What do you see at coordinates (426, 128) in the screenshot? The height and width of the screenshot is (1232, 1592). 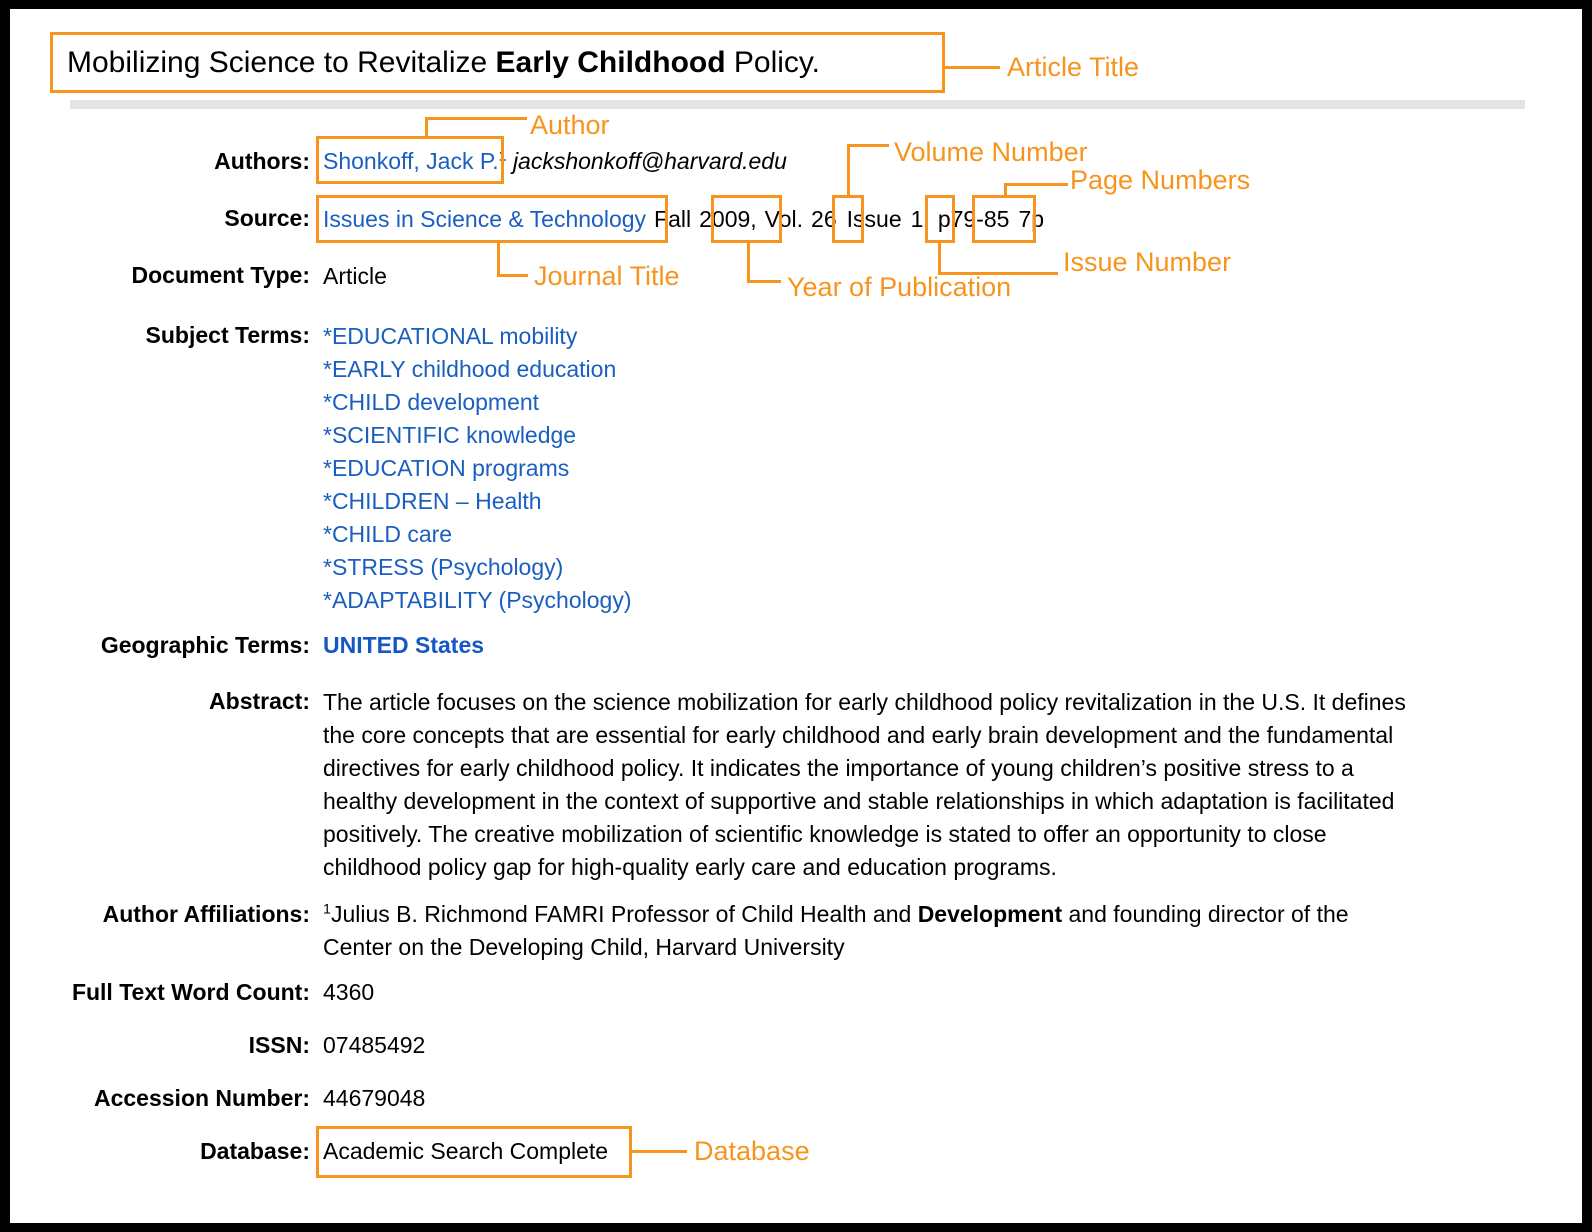 I see `author-leader-vline` at bounding box center [426, 128].